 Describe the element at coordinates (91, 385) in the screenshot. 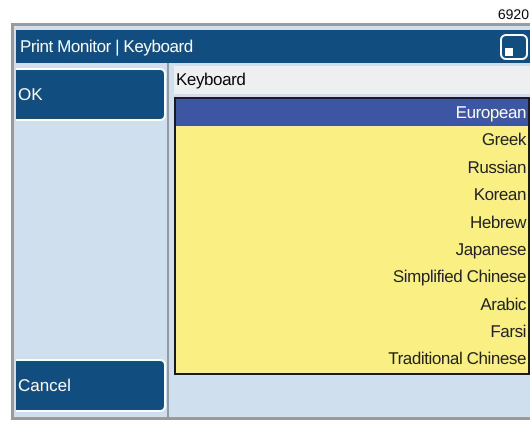

I see `cancel-button: Cancel` at that location.